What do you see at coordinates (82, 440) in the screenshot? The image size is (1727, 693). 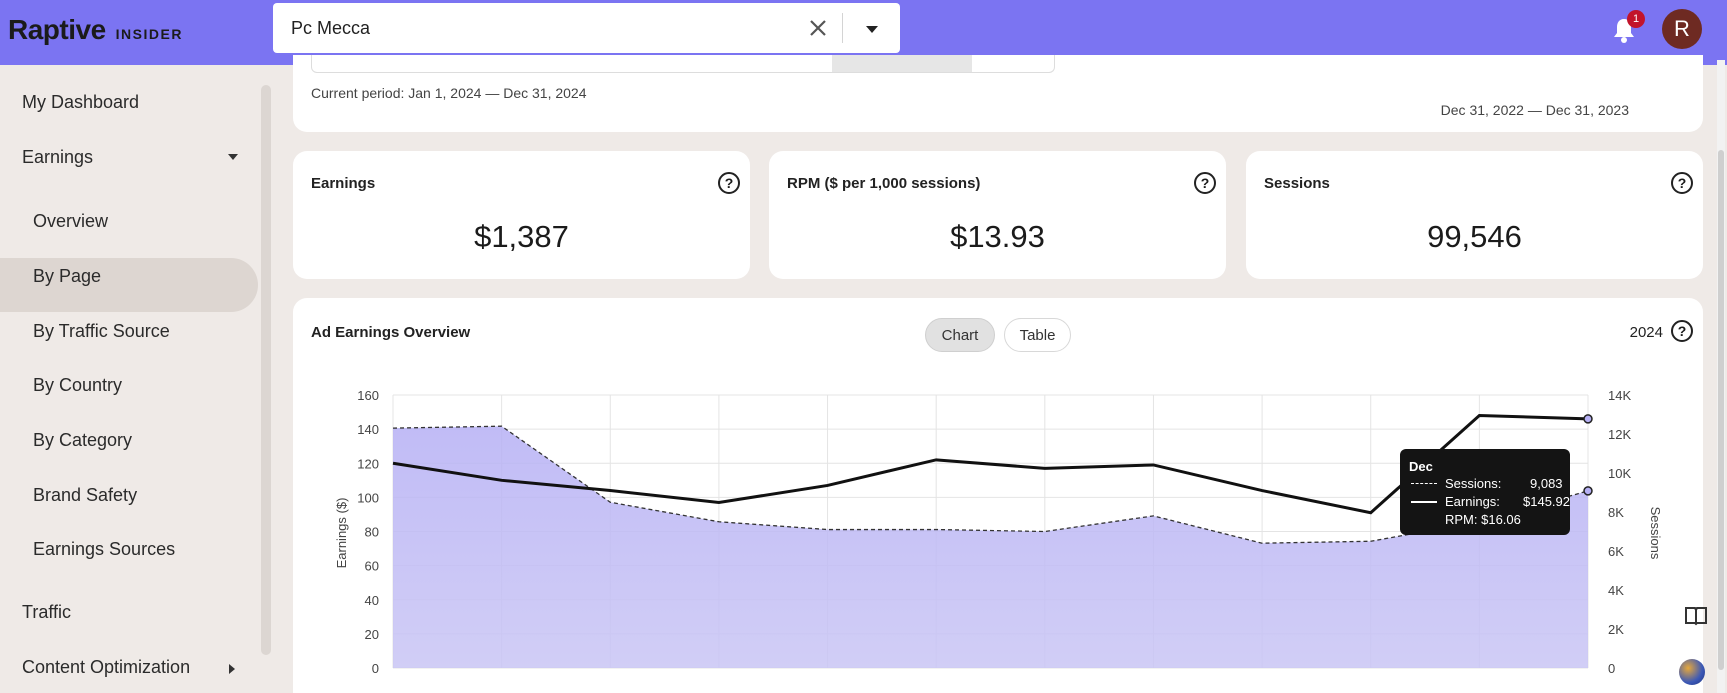 I see `sidebar-item-by-category: By Category` at bounding box center [82, 440].